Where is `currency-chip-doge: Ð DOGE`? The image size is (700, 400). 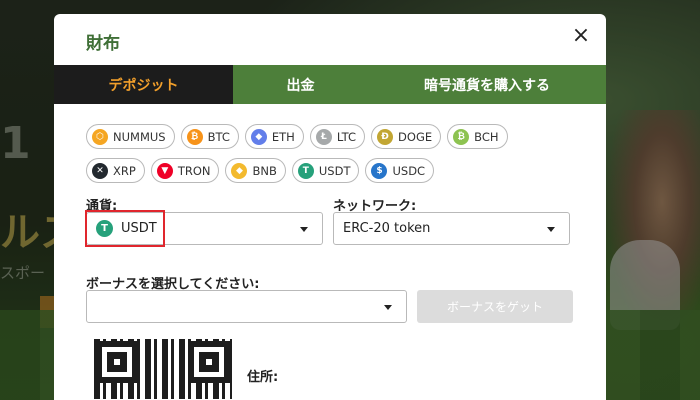 currency-chip-doge: Ð DOGE is located at coordinates (406, 136).